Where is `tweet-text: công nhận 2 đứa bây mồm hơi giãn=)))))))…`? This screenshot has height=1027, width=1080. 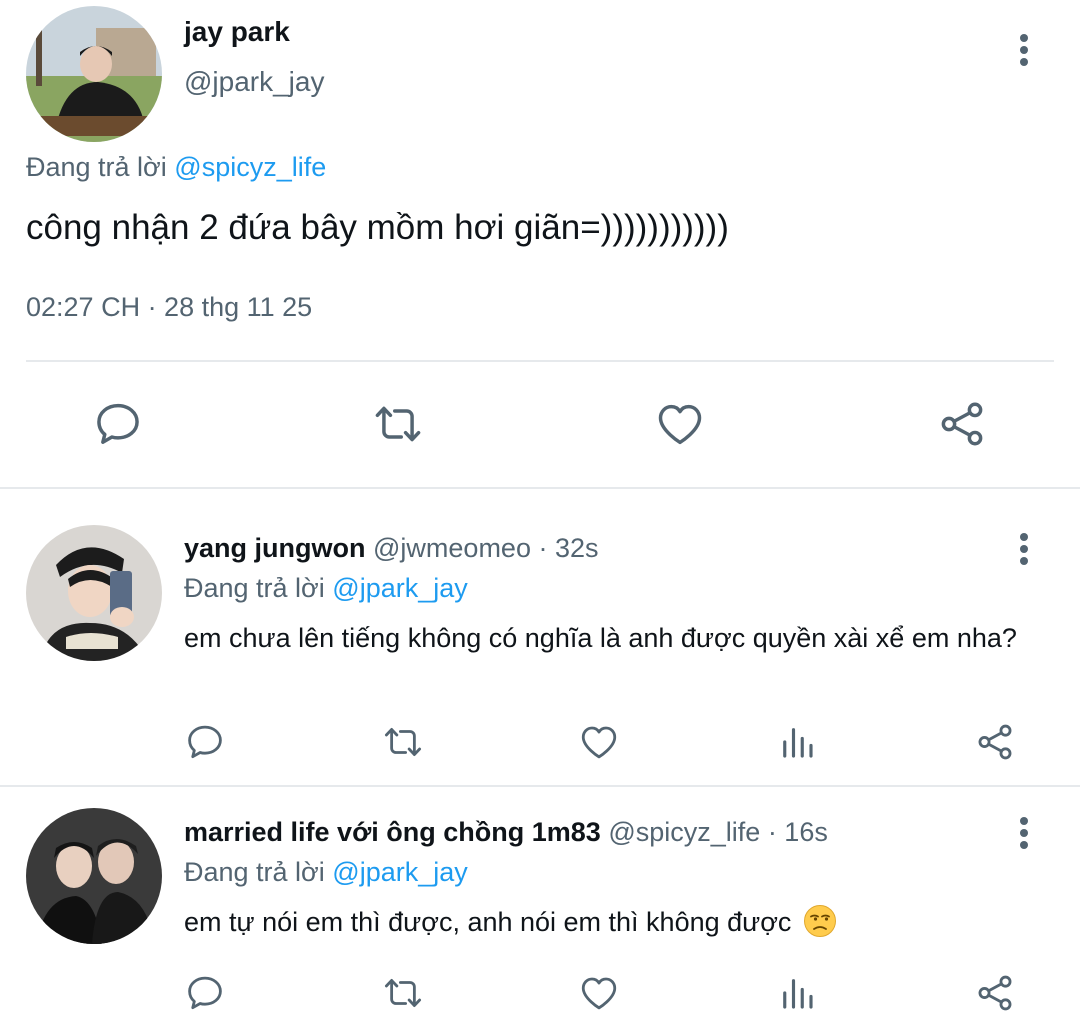
tweet-text: công nhận 2 đứa bây mồm hơi giãn=)))))))… is located at coordinates (377, 227).